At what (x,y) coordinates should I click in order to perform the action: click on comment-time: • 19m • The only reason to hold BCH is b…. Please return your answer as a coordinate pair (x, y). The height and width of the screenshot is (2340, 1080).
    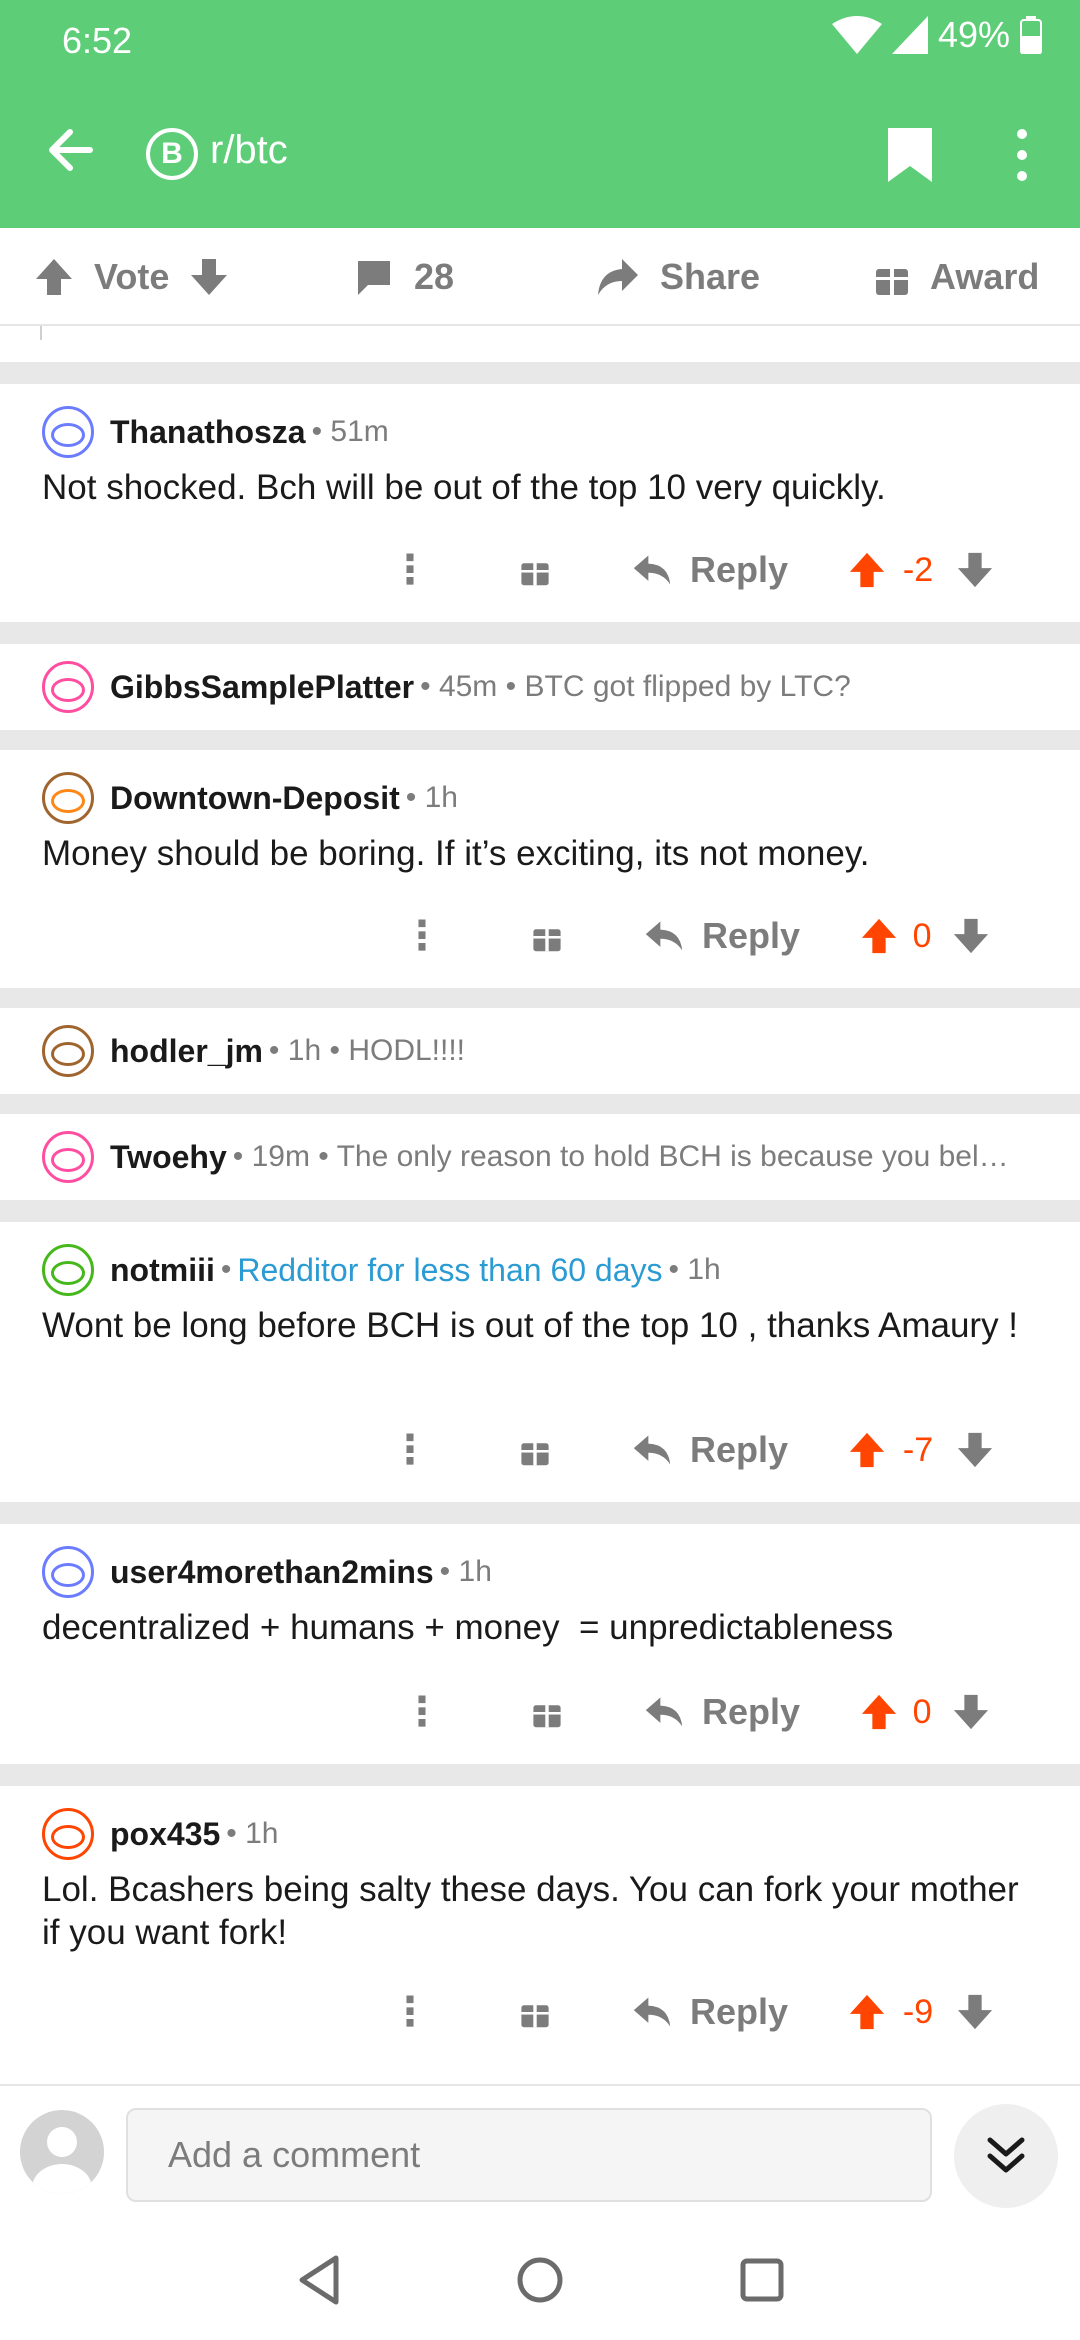
    Looking at the image, I should click on (620, 1156).